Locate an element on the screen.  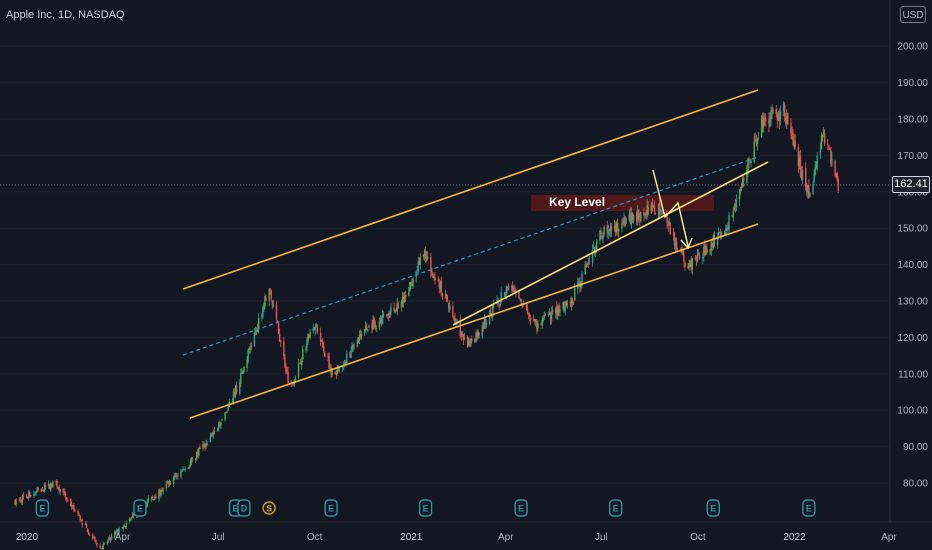
y-tick-label: 170.00 is located at coordinates (912, 156).